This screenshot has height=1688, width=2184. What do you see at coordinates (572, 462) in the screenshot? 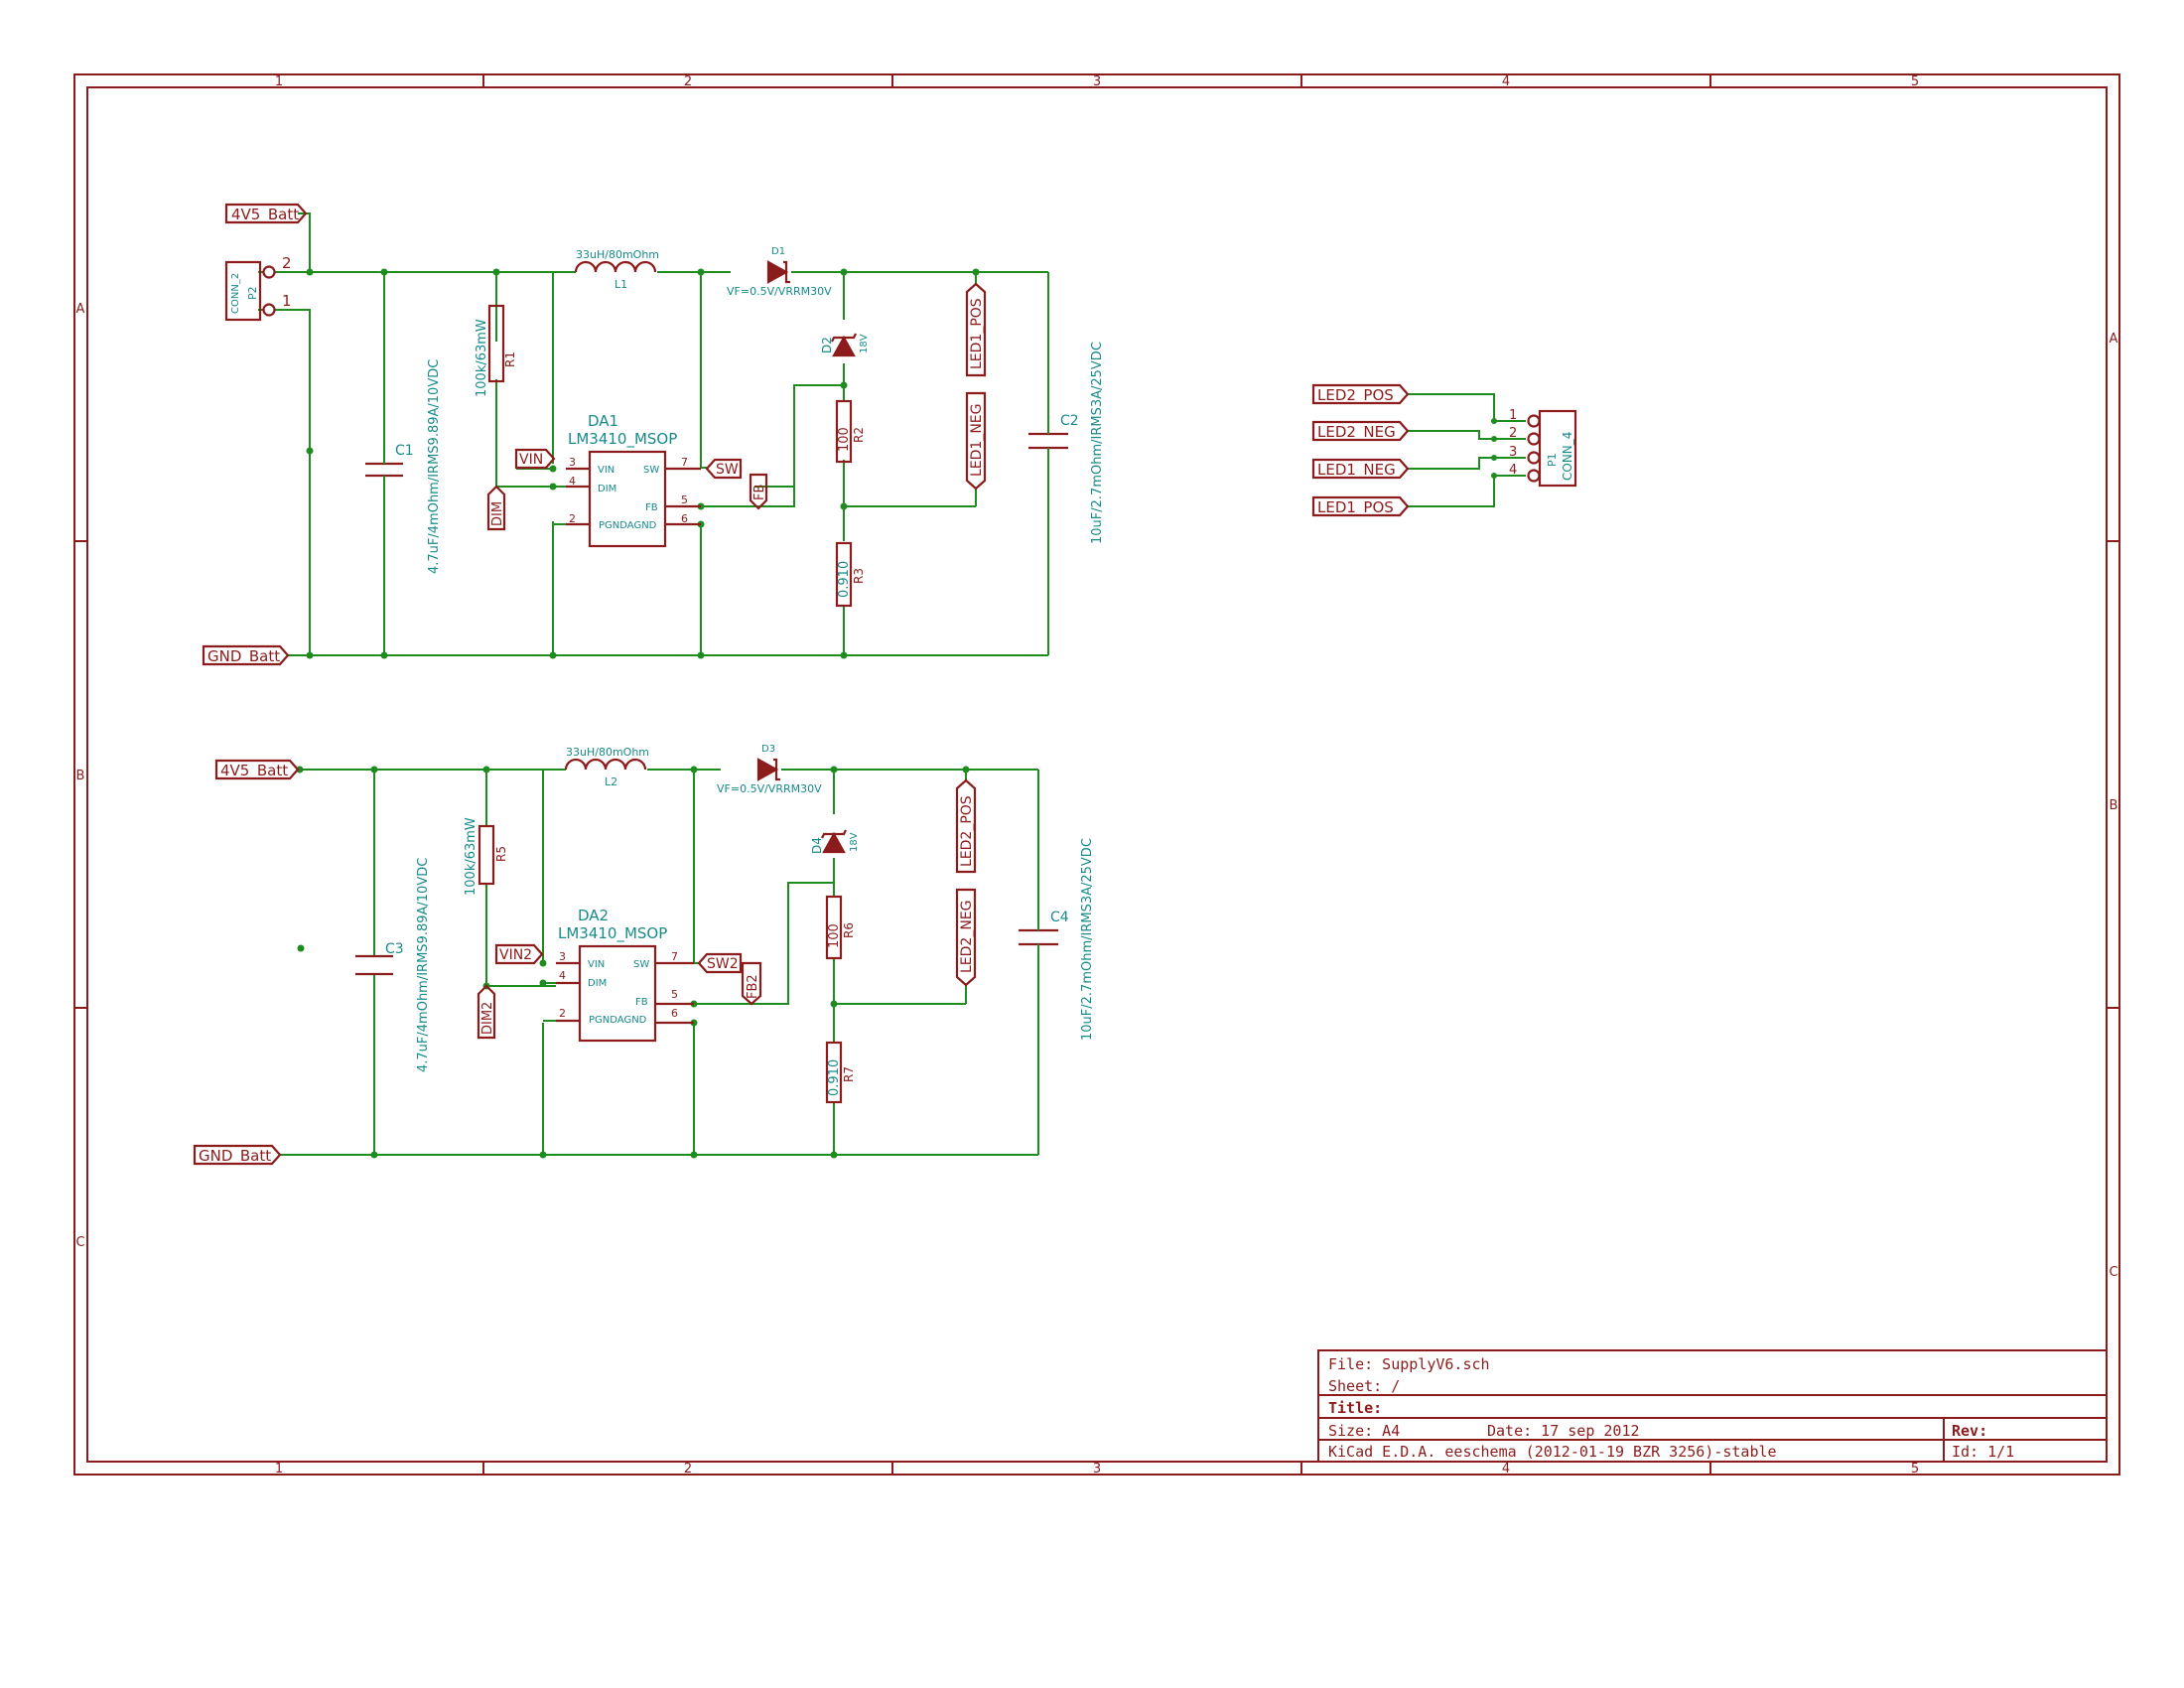
I see `svg-text: 3` at bounding box center [572, 462].